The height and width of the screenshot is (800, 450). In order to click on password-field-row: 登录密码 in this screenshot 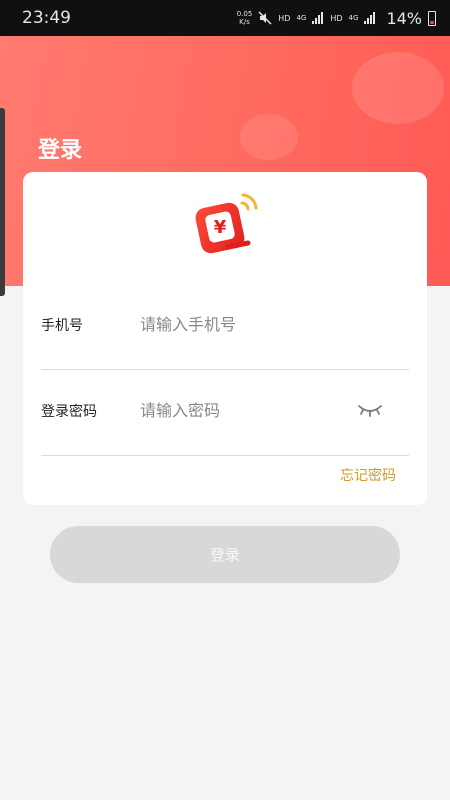, I will do `click(225, 413)`.